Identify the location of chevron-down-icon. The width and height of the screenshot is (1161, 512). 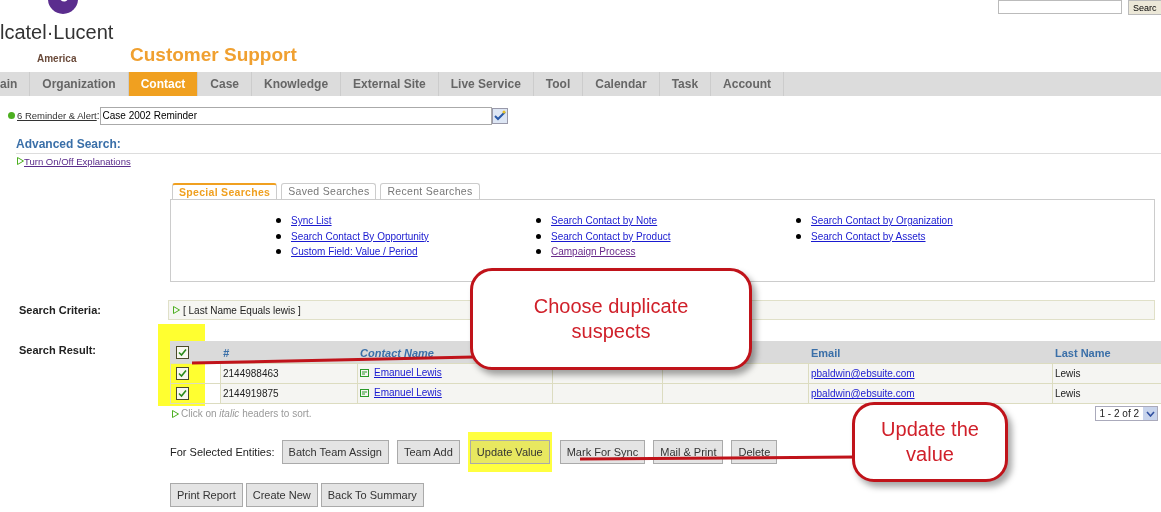
(1150, 413).